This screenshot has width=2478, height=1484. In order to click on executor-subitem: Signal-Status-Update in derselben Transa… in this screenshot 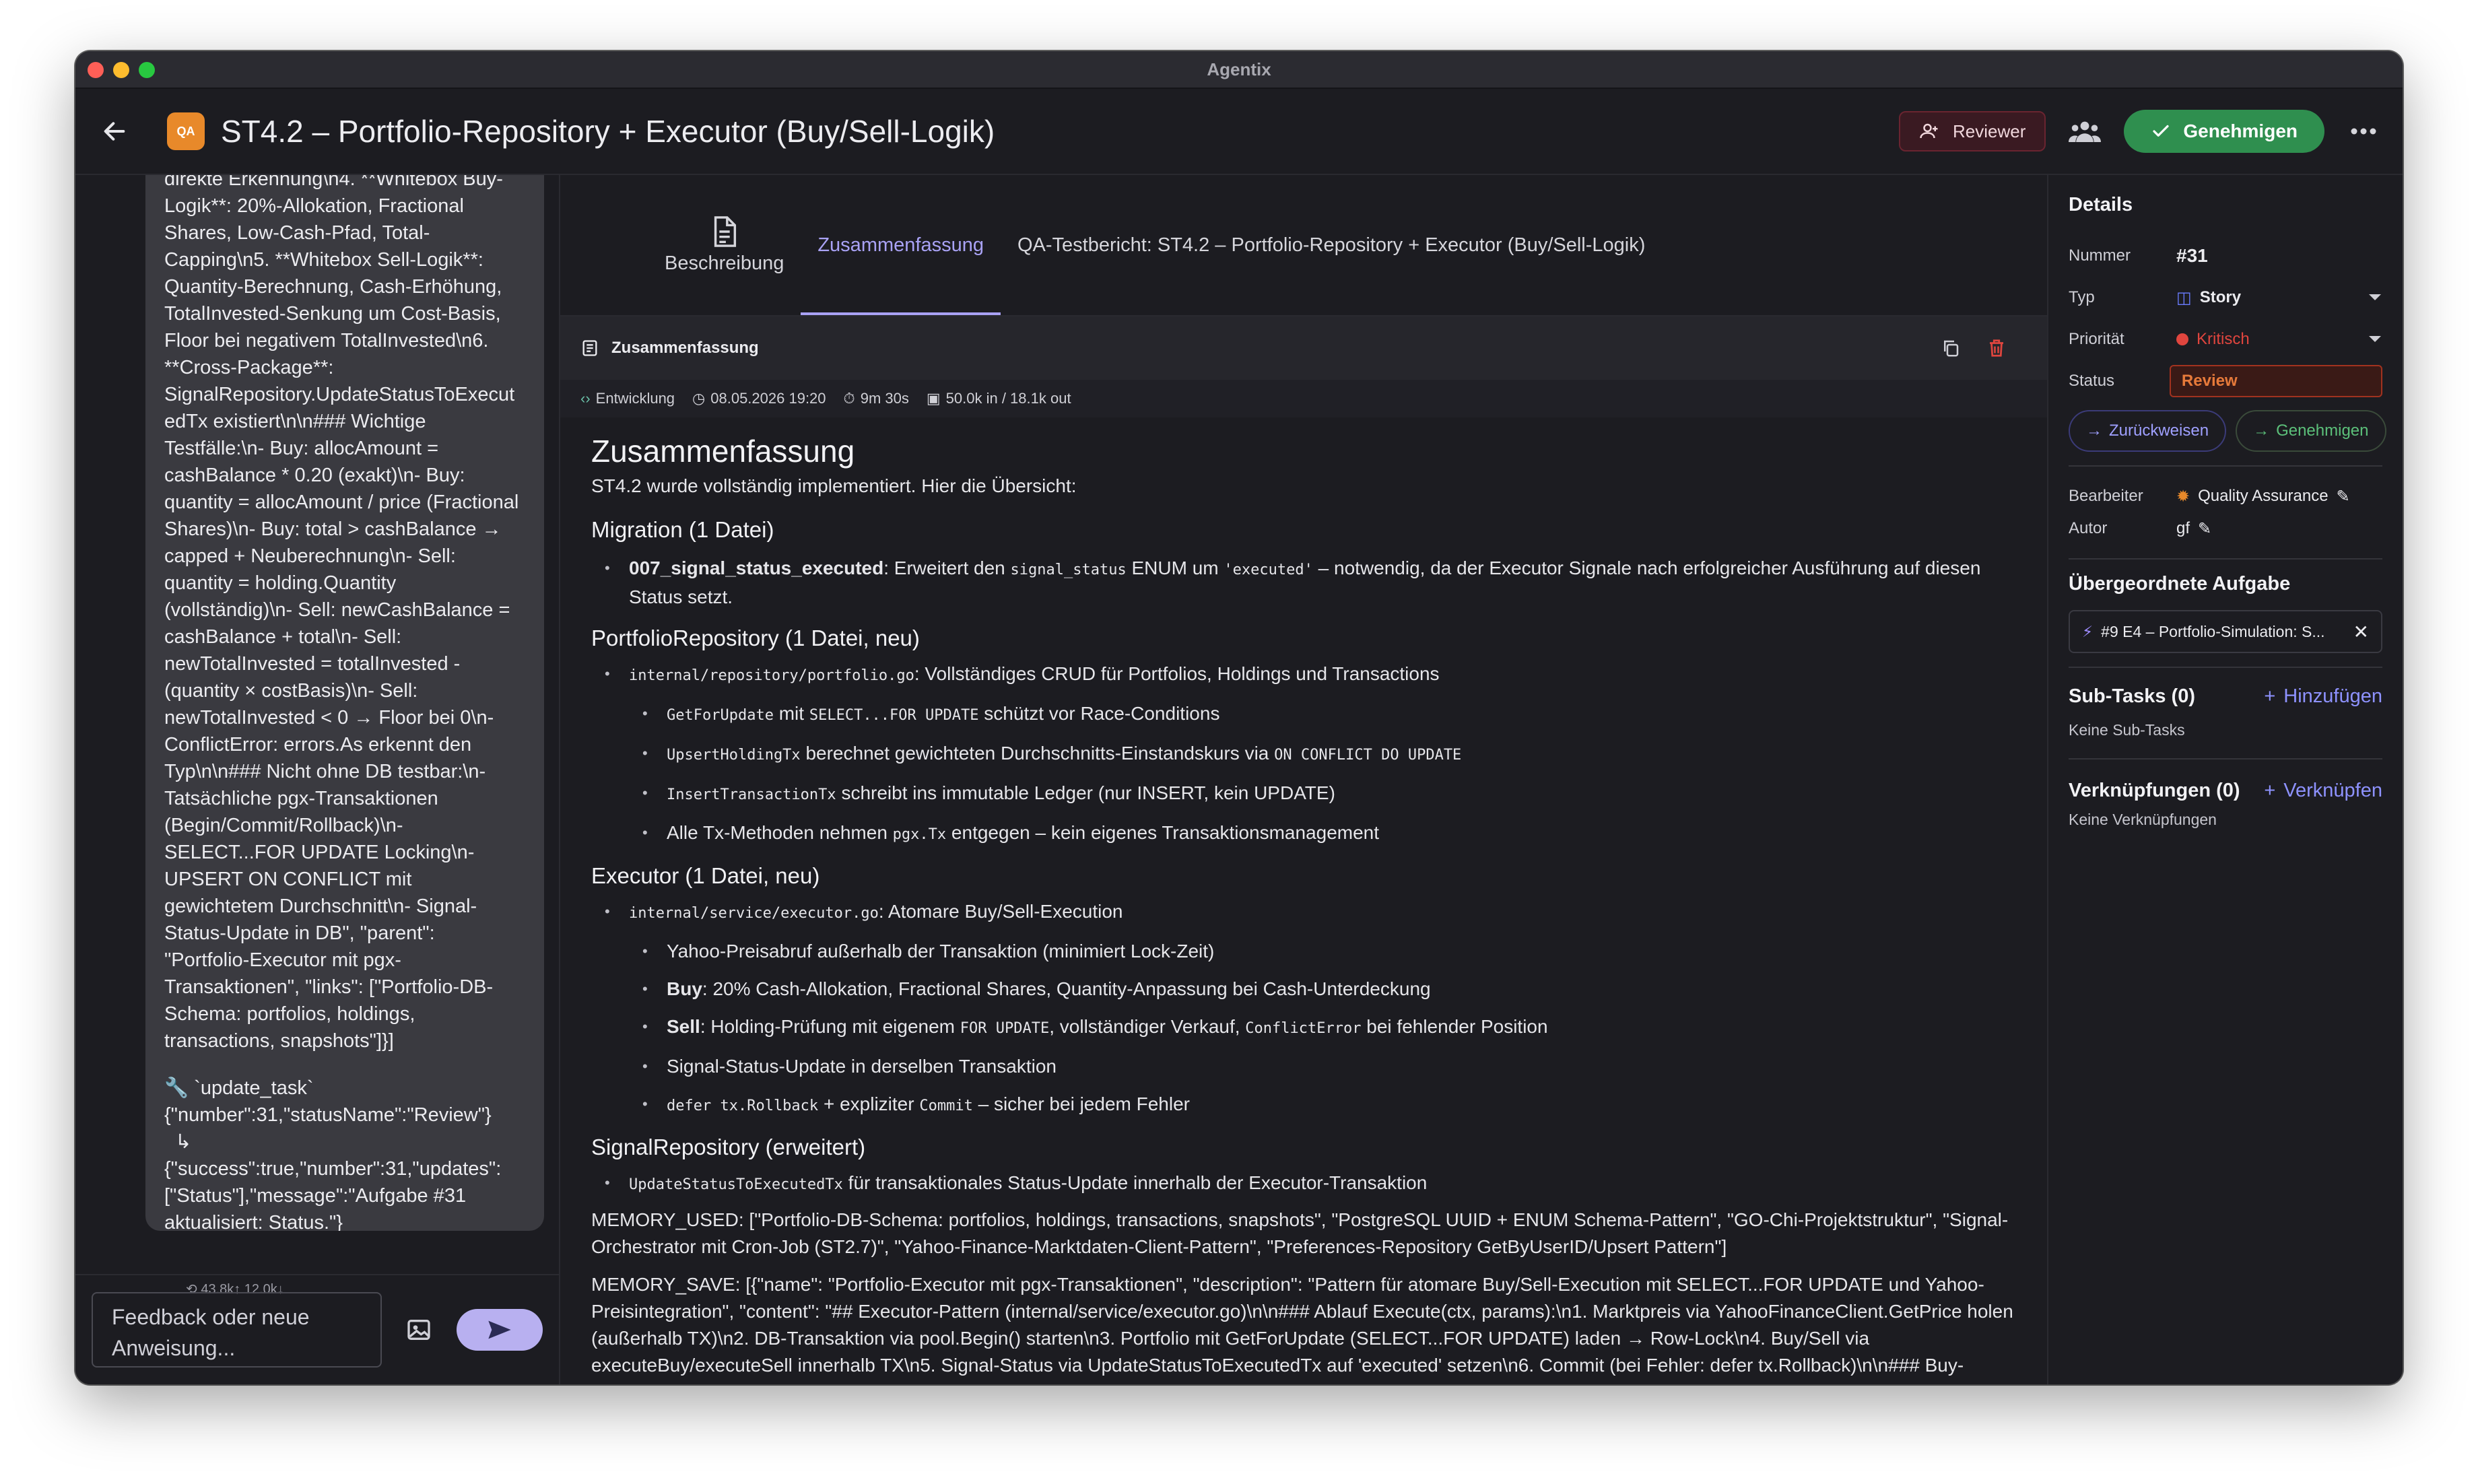, I will do `click(1303, 1066)`.